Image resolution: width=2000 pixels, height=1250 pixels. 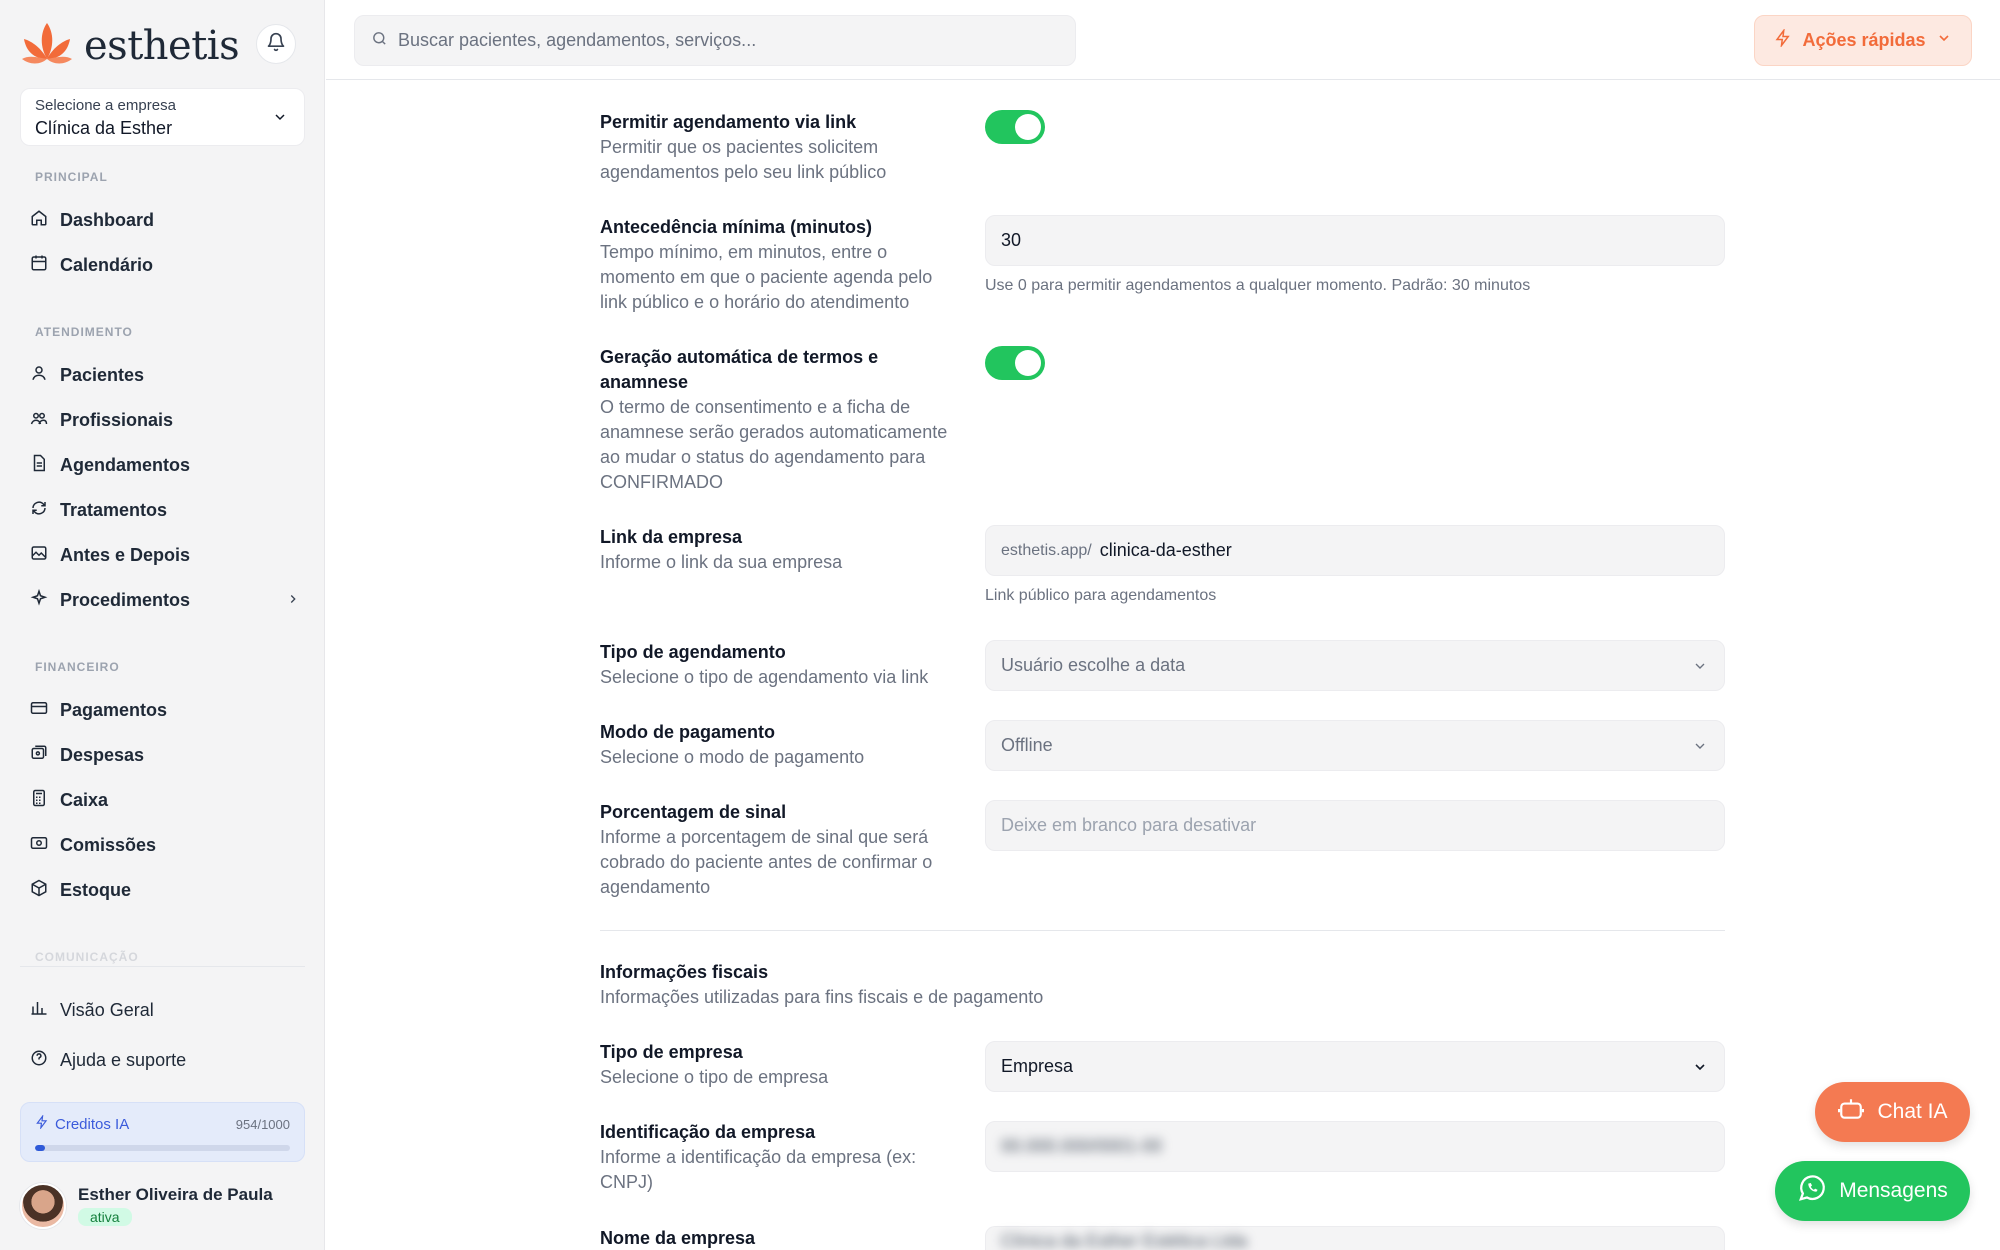 I want to click on banknote-icon, so click(x=39, y=845).